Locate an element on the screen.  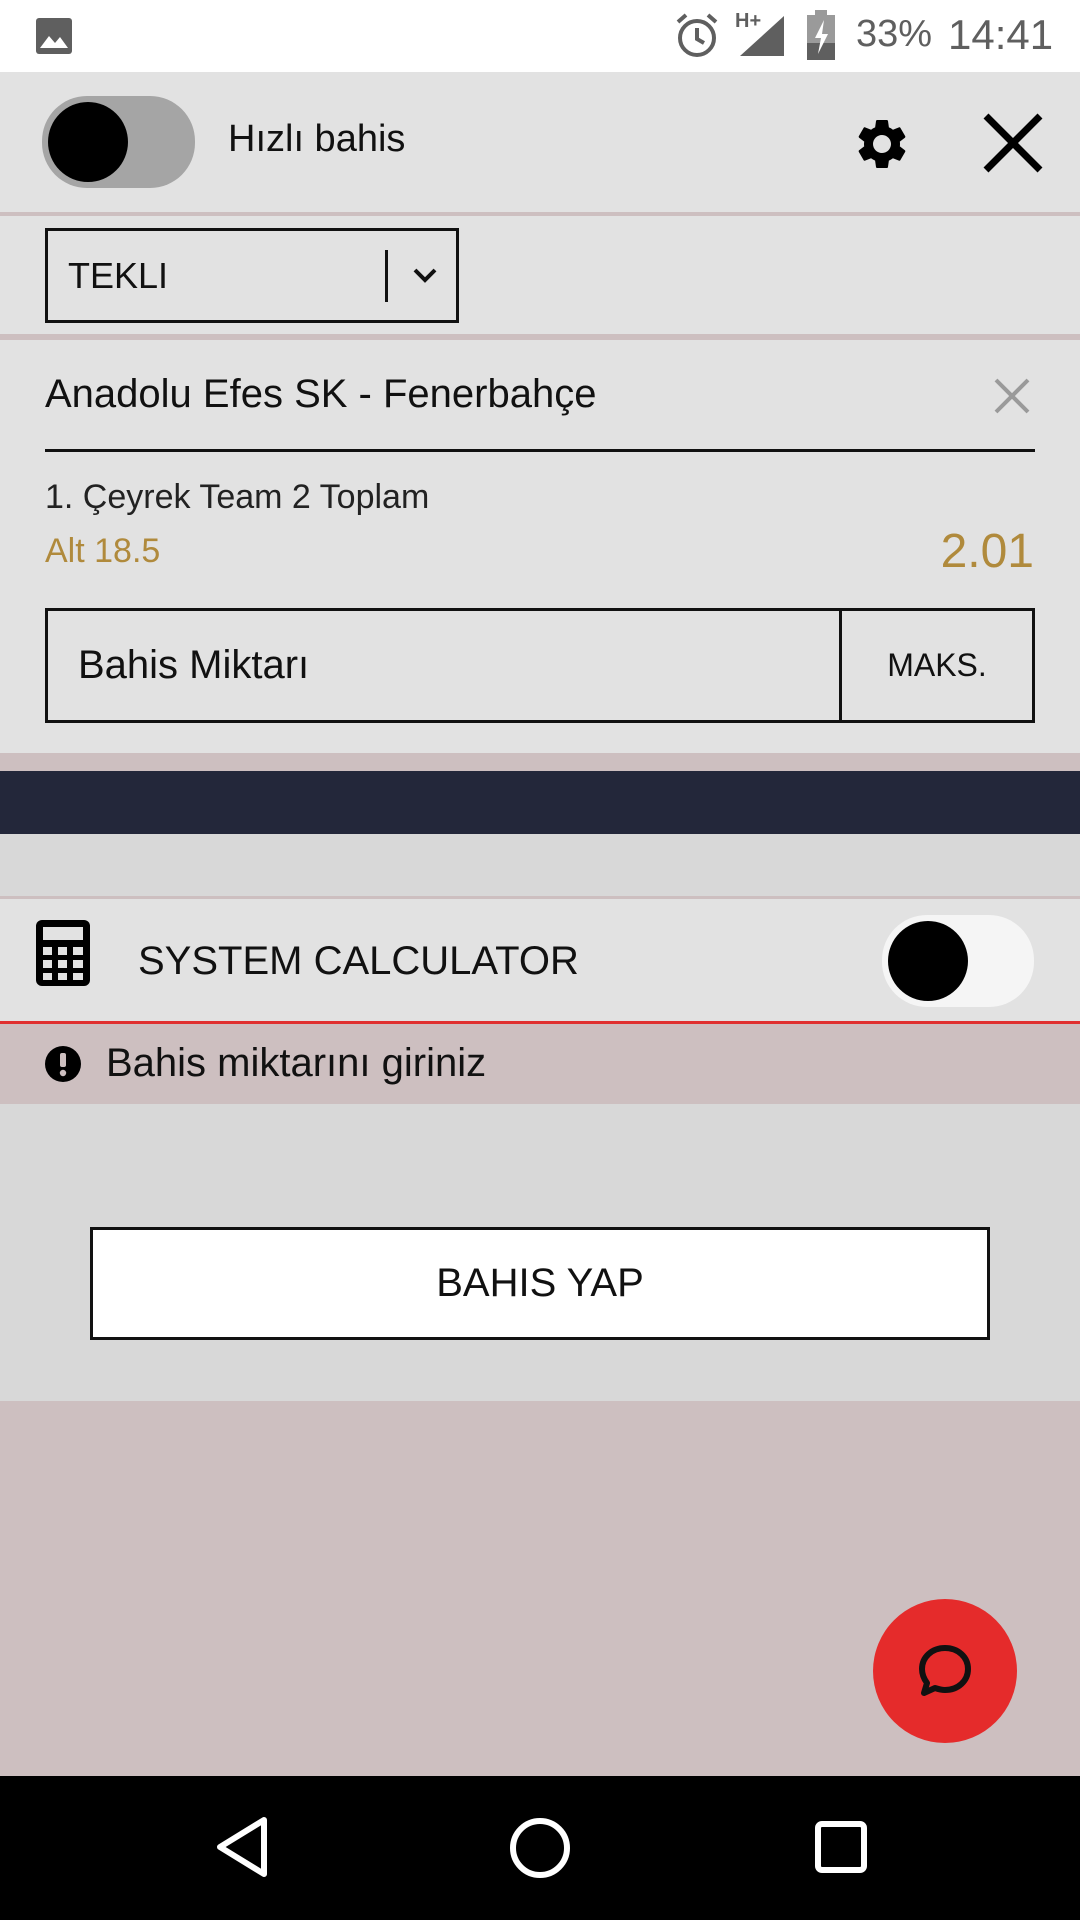
back-icon is located at coordinates (242, 1847).